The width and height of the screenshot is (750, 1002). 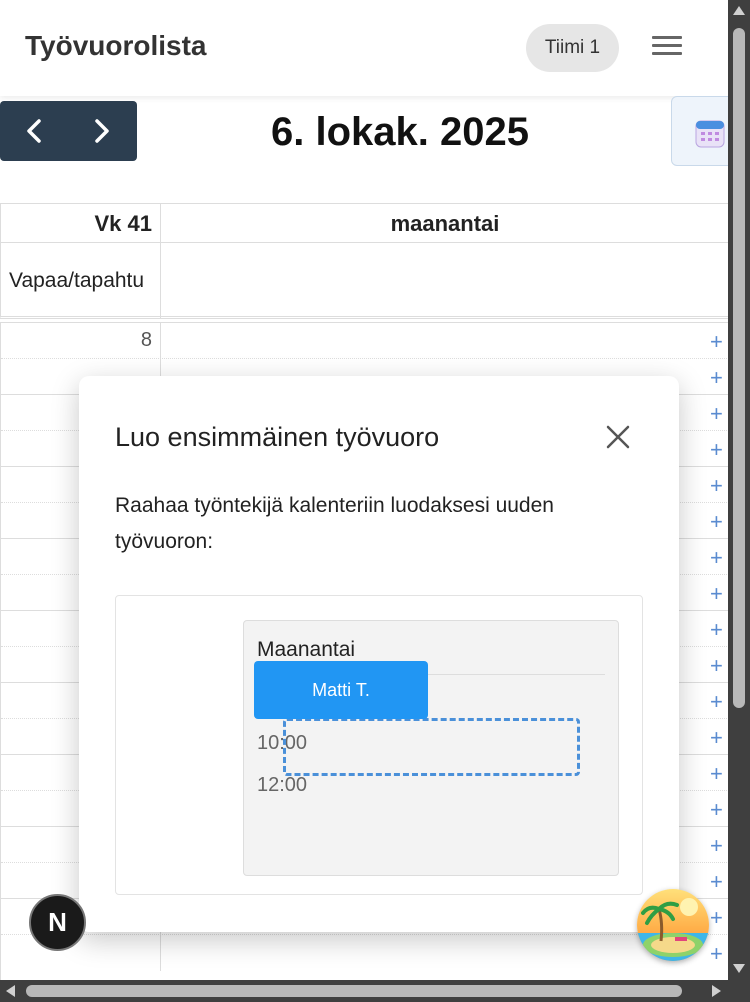 I want to click on chevron-right-icon, so click(x=102, y=131).